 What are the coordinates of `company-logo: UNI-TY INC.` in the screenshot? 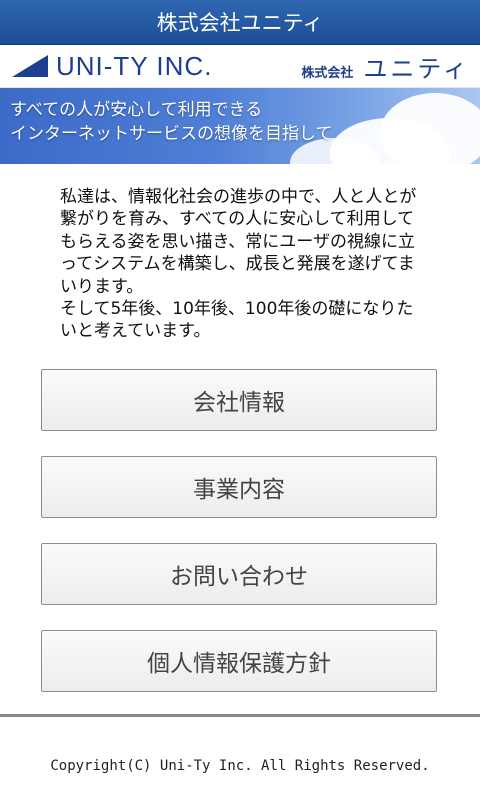 It's located at (112, 66).